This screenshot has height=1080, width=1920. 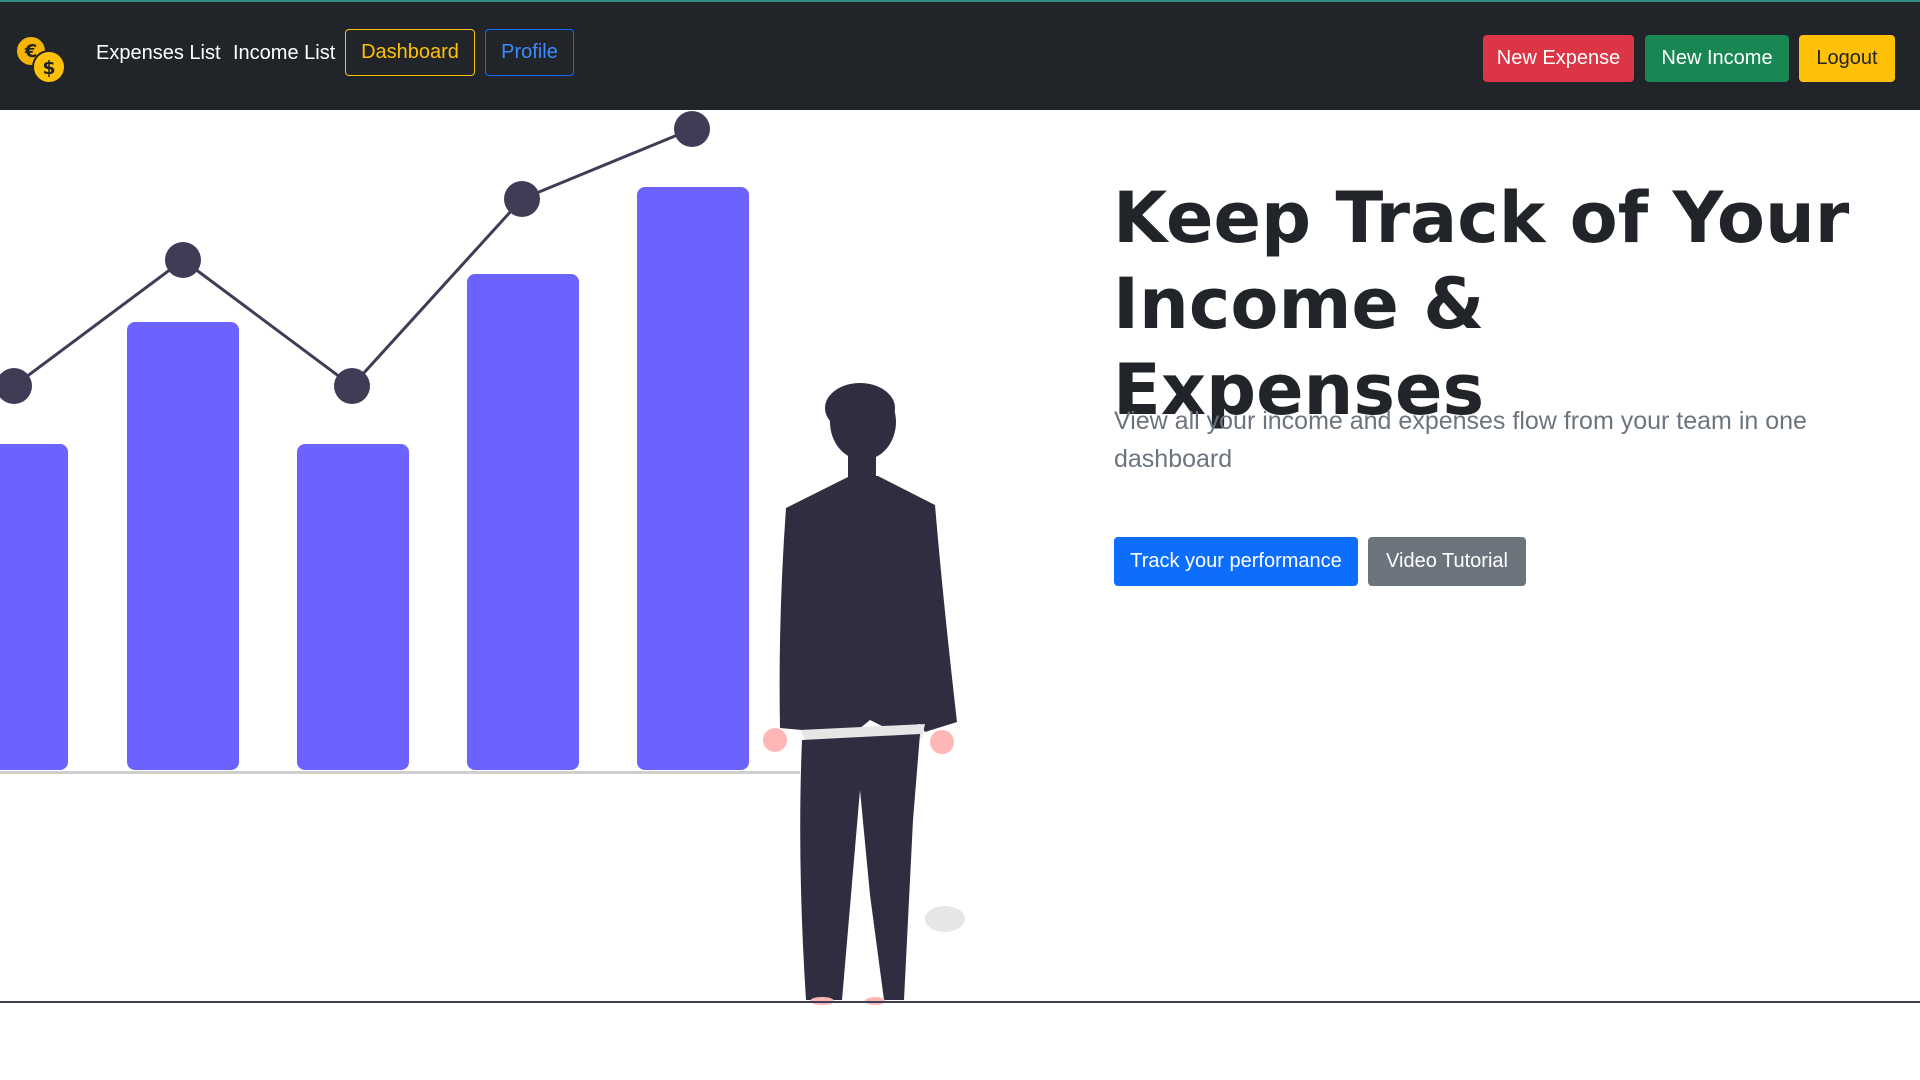 What do you see at coordinates (860, 694) in the screenshot?
I see `person-figure` at bounding box center [860, 694].